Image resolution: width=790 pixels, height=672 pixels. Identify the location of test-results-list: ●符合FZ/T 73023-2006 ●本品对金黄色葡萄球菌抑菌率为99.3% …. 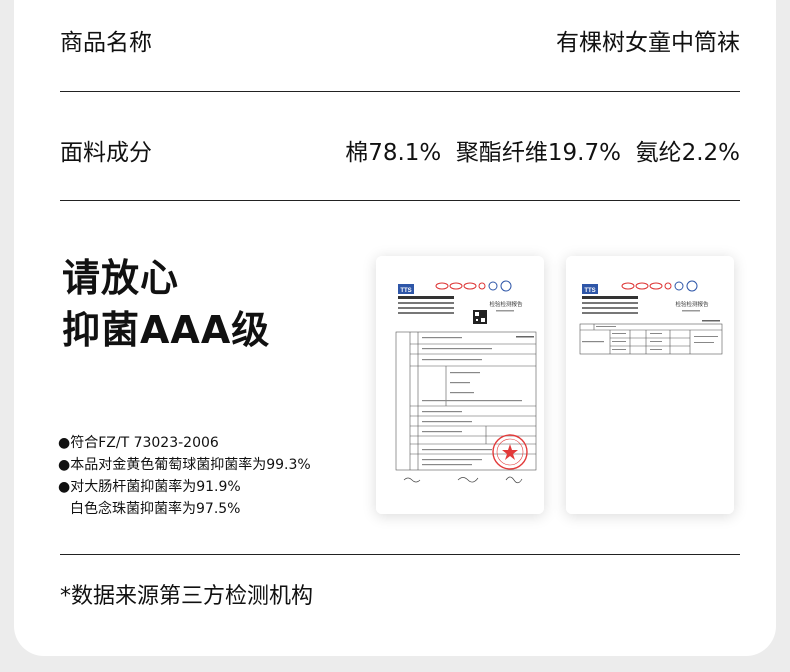
(184, 476).